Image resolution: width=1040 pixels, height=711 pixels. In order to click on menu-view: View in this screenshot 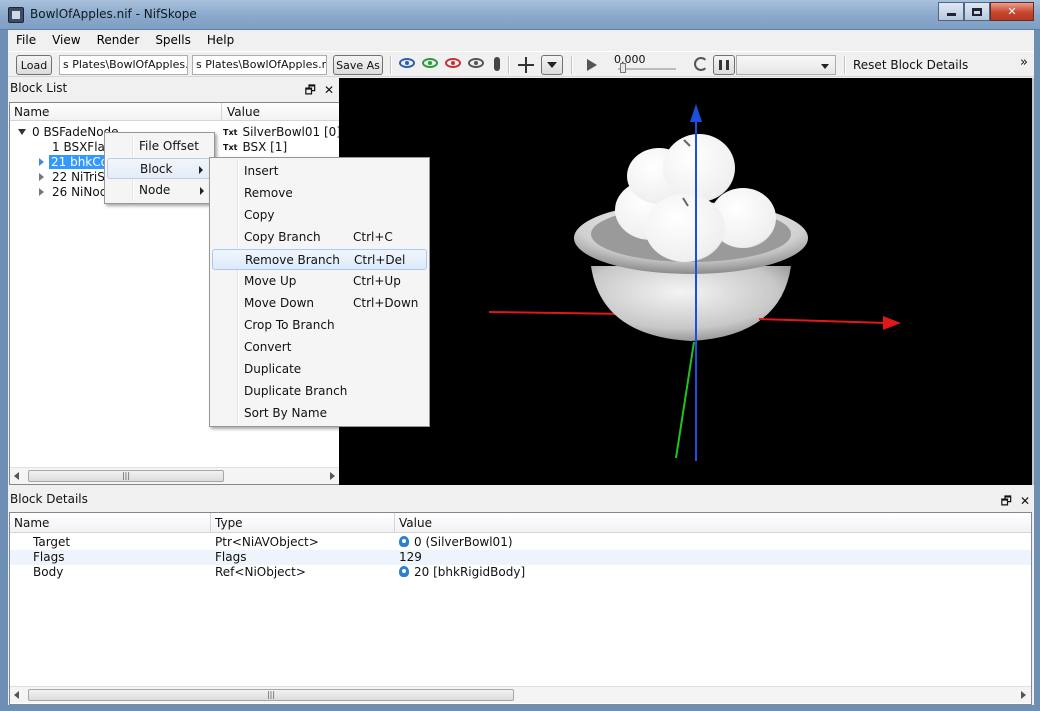, I will do `click(66, 40)`.